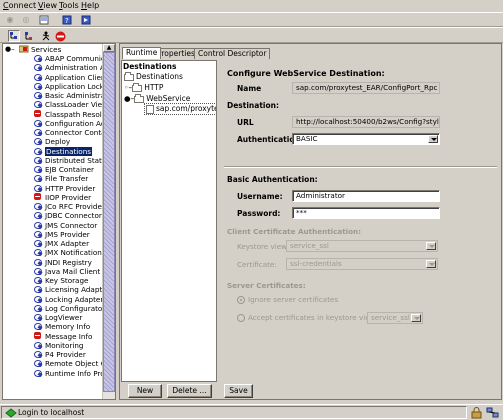 This screenshot has height=420, width=503. Describe the element at coordinates (128, 87) in the screenshot. I see `expand-handle-icon: ◦–` at that location.